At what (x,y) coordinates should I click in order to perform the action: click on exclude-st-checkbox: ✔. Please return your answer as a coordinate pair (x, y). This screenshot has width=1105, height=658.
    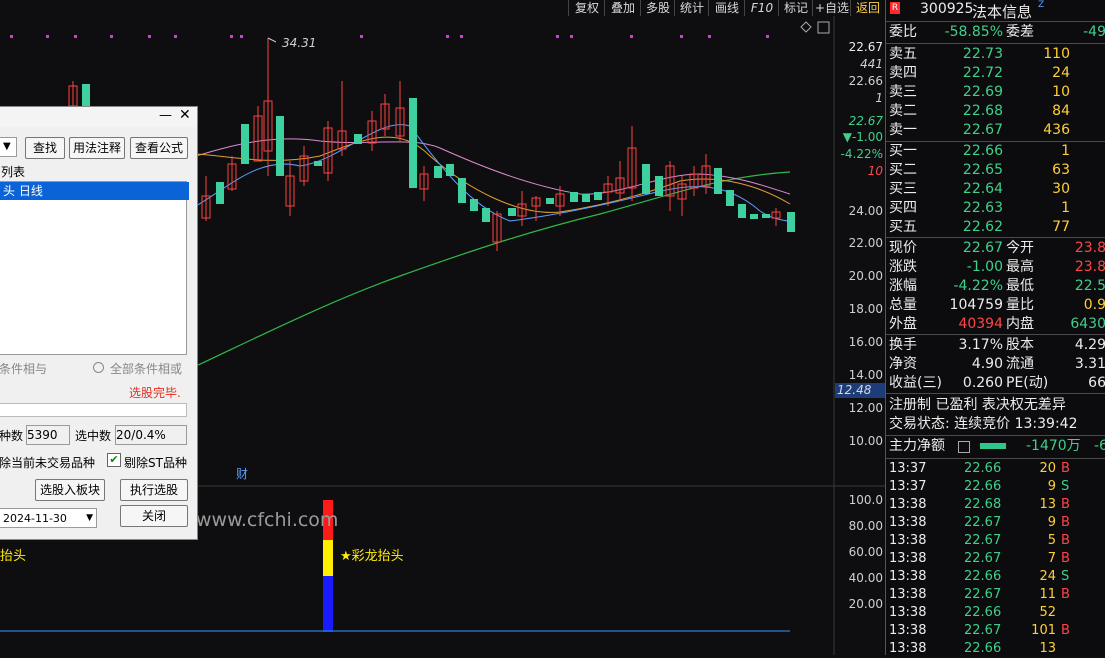
    Looking at the image, I should click on (114, 460).